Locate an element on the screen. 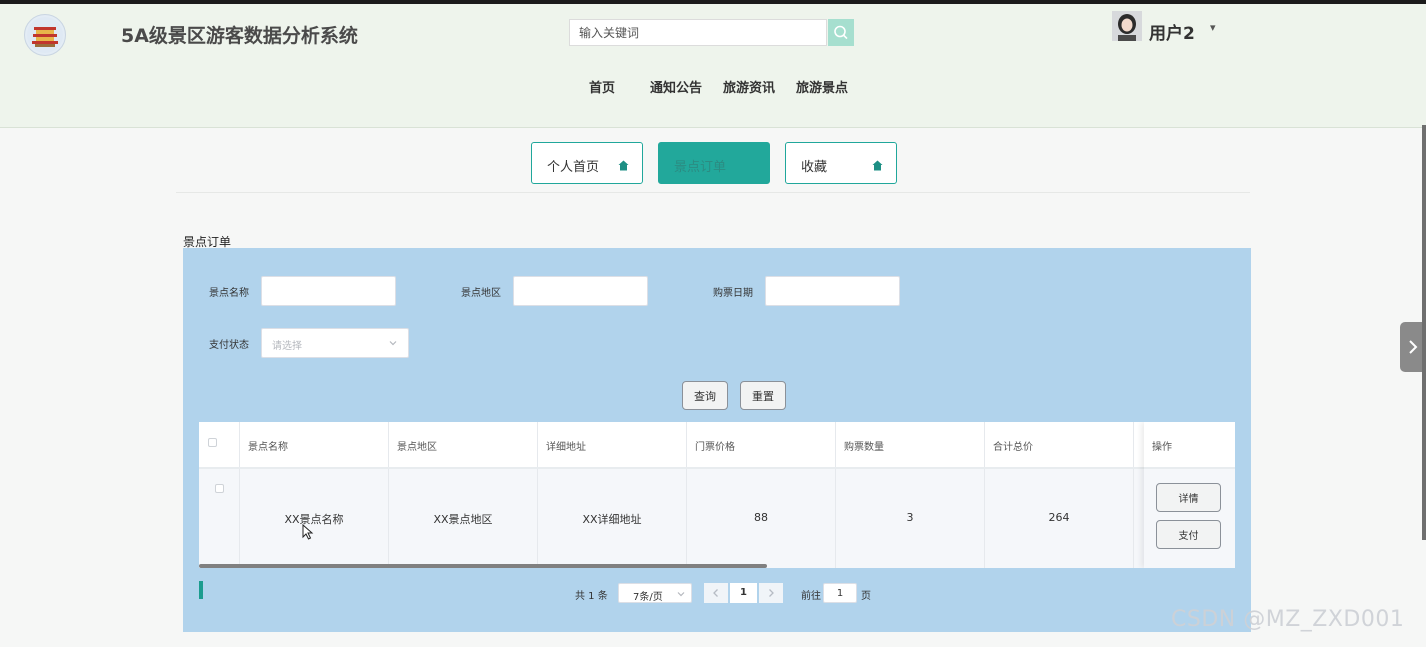 This screenshot has width=1426, height=647. nav-item-home: 首页 is located at coordinates (602, 86).